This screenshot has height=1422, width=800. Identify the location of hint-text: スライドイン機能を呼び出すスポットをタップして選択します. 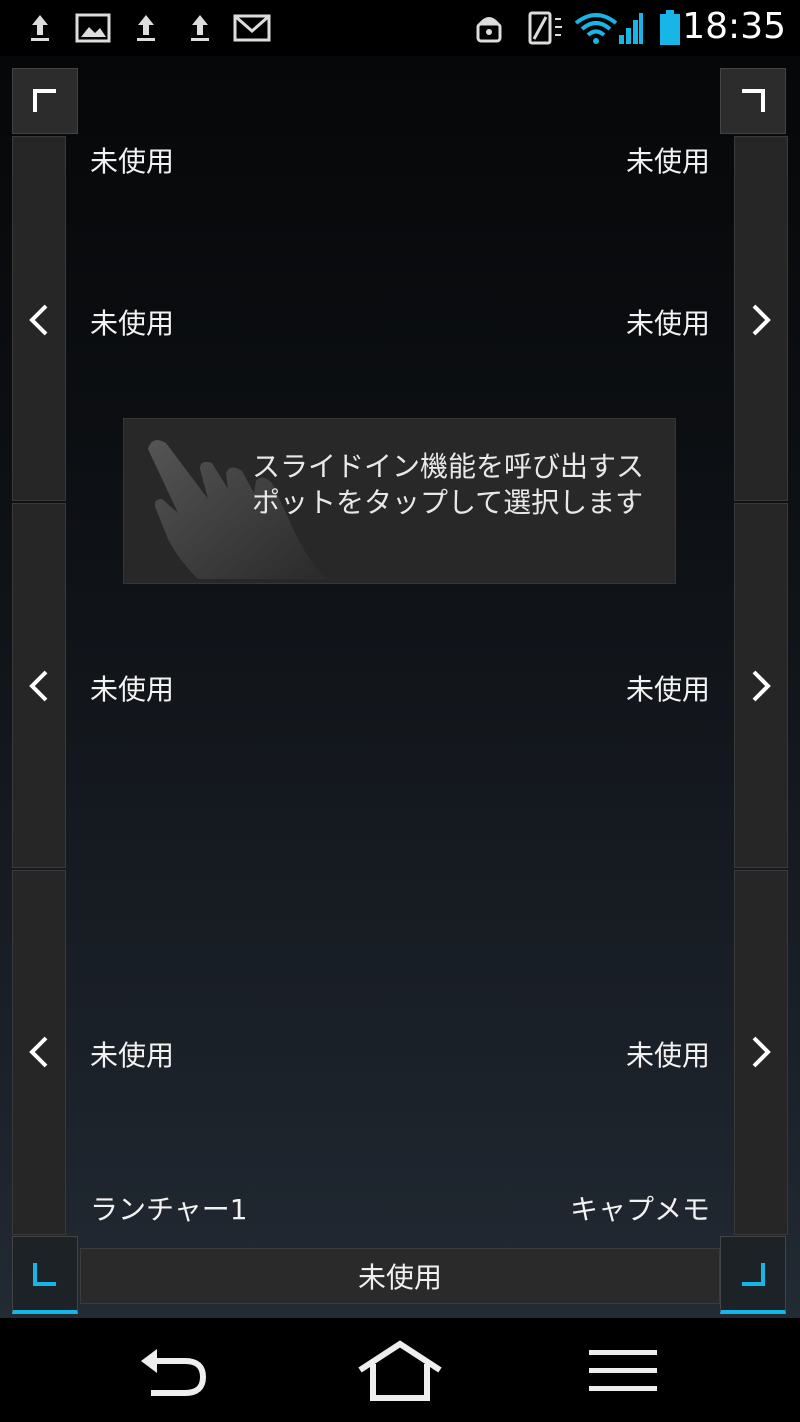
(448, 484).